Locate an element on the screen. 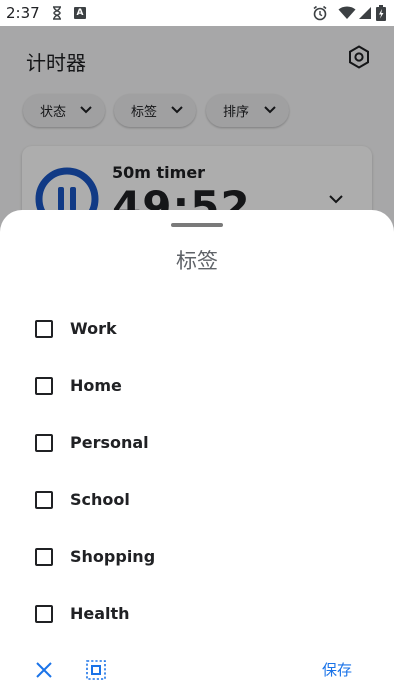 Image resolution: width=394 pixels, height=700 pixels. tag-label: Personal is located at coordinates (109, 442).